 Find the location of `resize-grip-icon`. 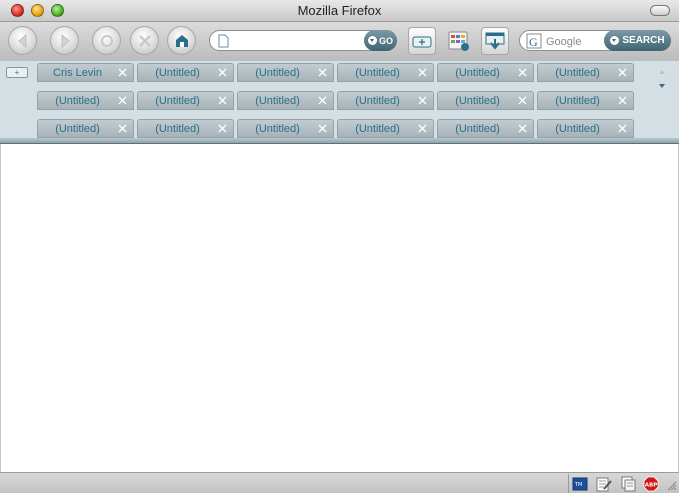

resize-grip-icon is located at coordinates (671, 485).